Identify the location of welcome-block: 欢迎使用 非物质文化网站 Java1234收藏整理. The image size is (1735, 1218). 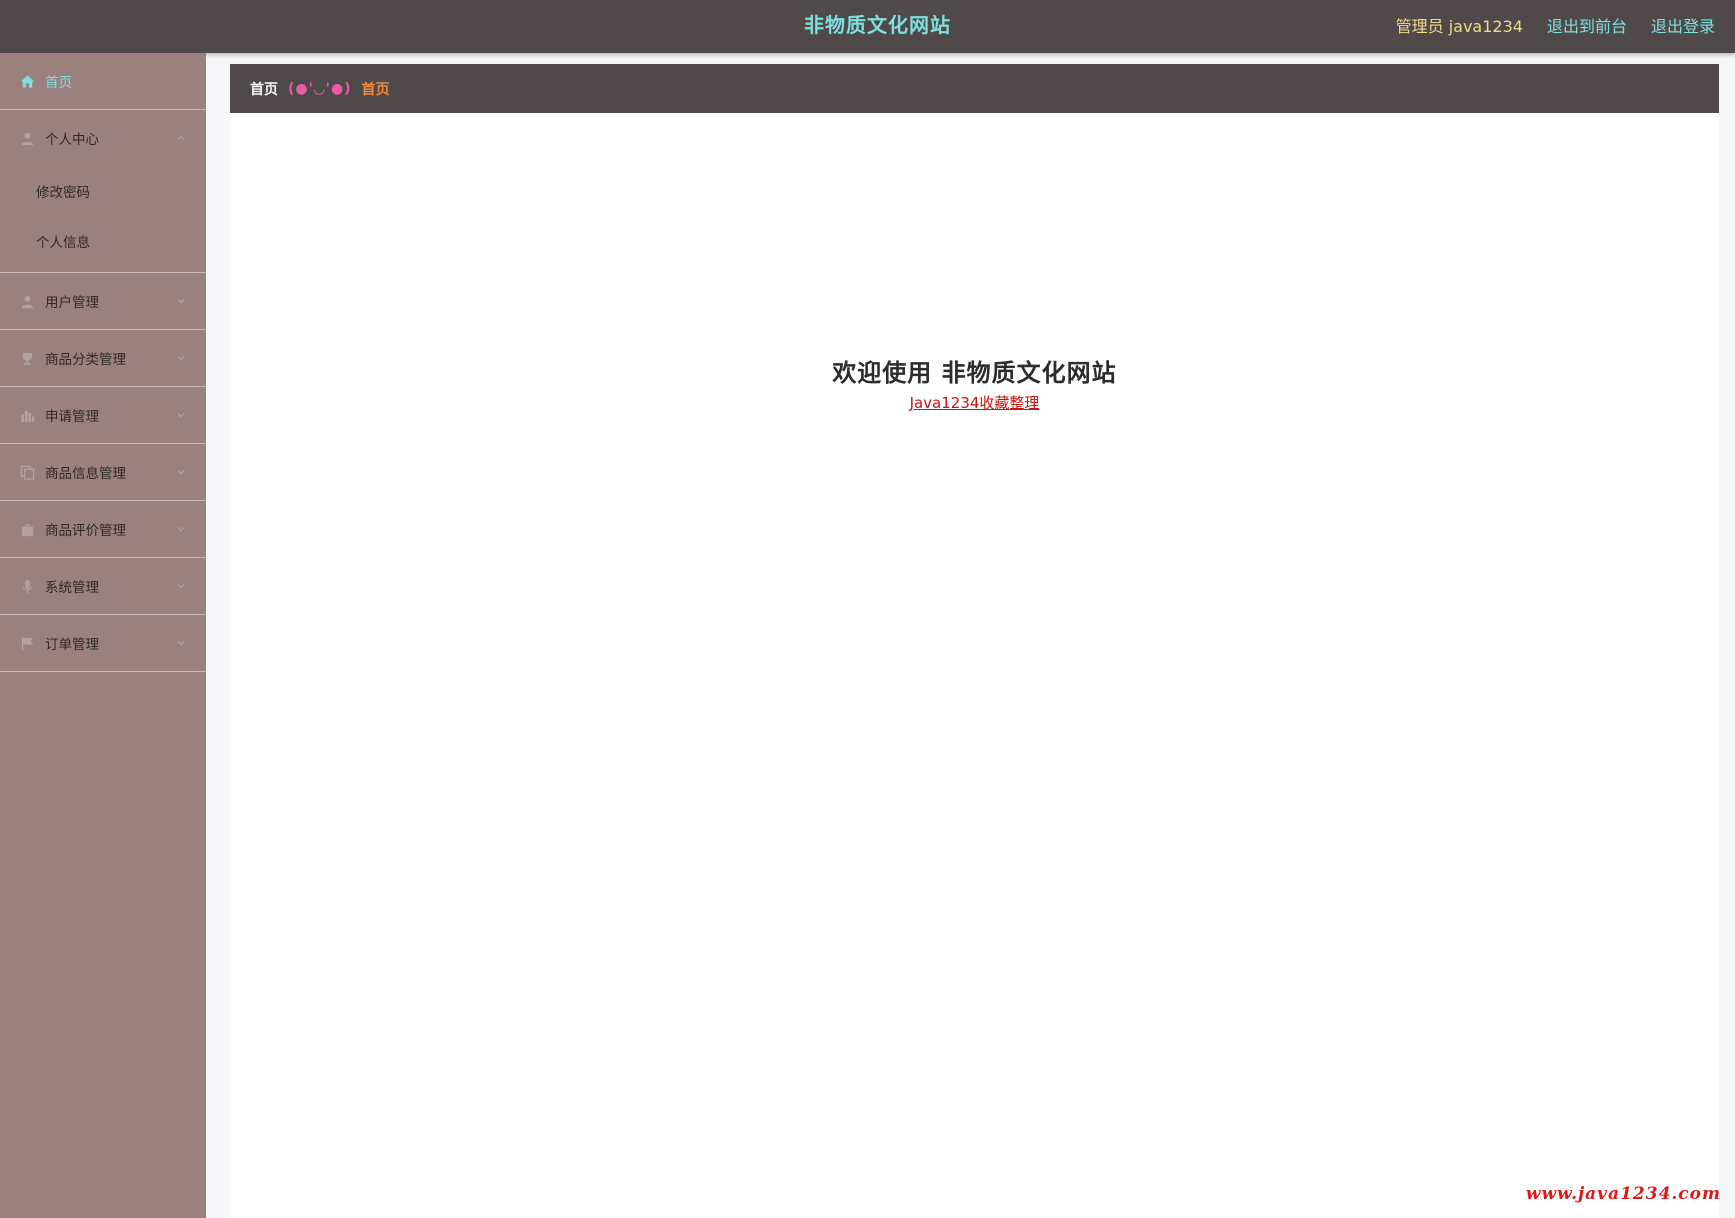
(974, 383).